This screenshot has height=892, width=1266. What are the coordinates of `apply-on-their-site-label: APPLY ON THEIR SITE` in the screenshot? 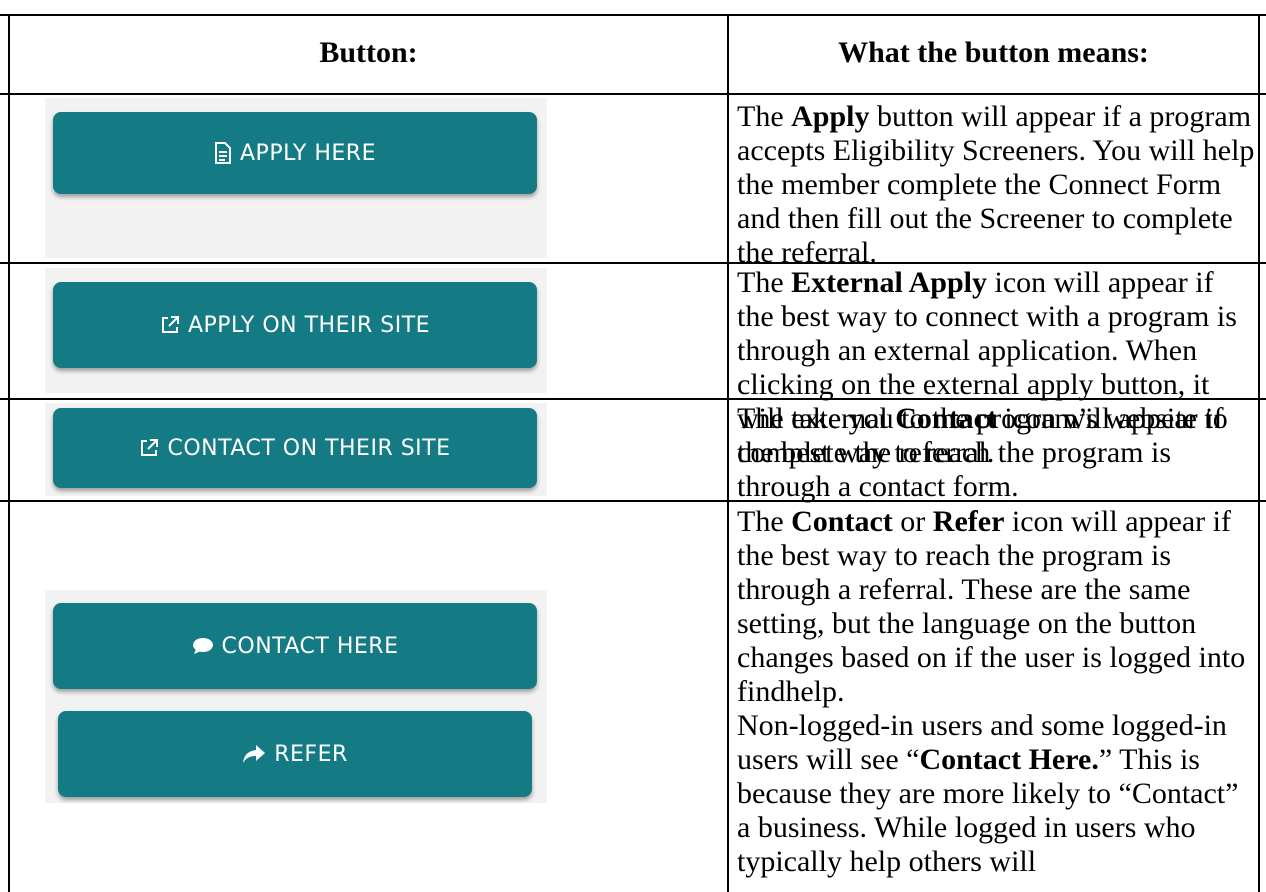 It's located at (309, 325).